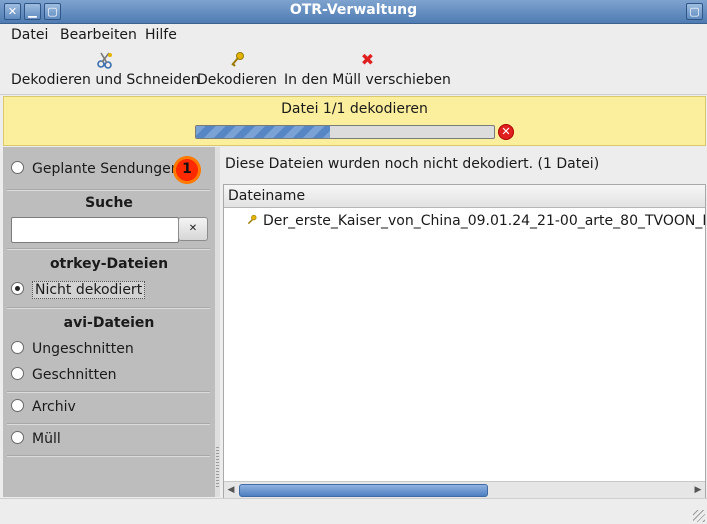 This screenshot has width=707, height=524. Describe the element at coordinates (267, 196) in the screenshot. I see `column-header-label: Dateiname` at that location.